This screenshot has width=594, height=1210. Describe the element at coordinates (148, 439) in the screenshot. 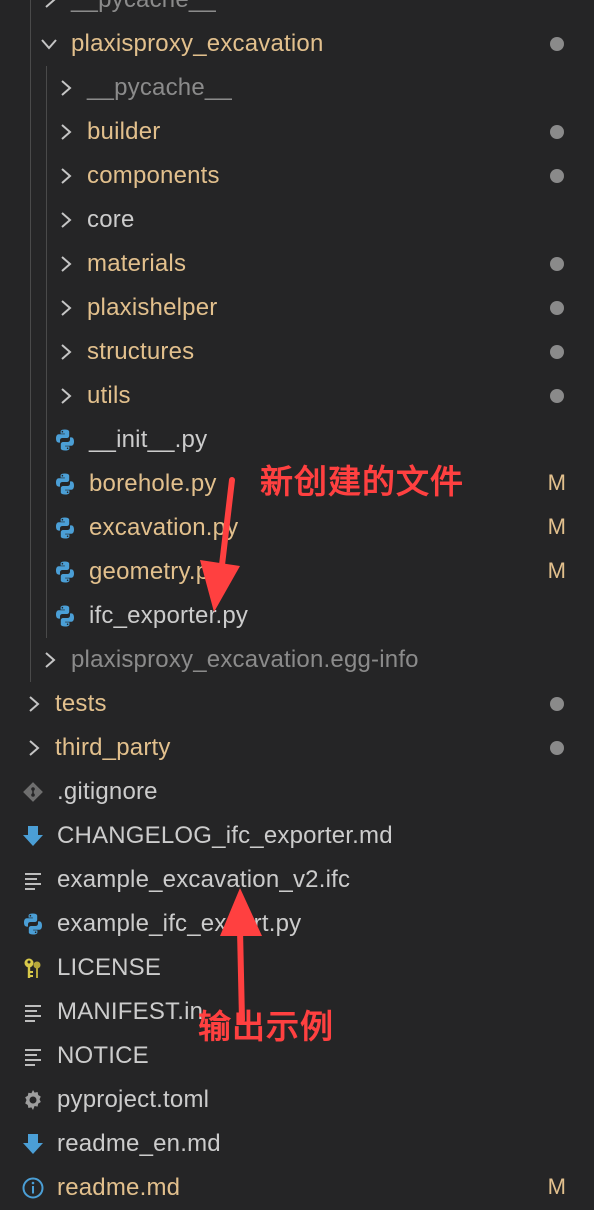

I see `file-name: __init__.py` at that location.